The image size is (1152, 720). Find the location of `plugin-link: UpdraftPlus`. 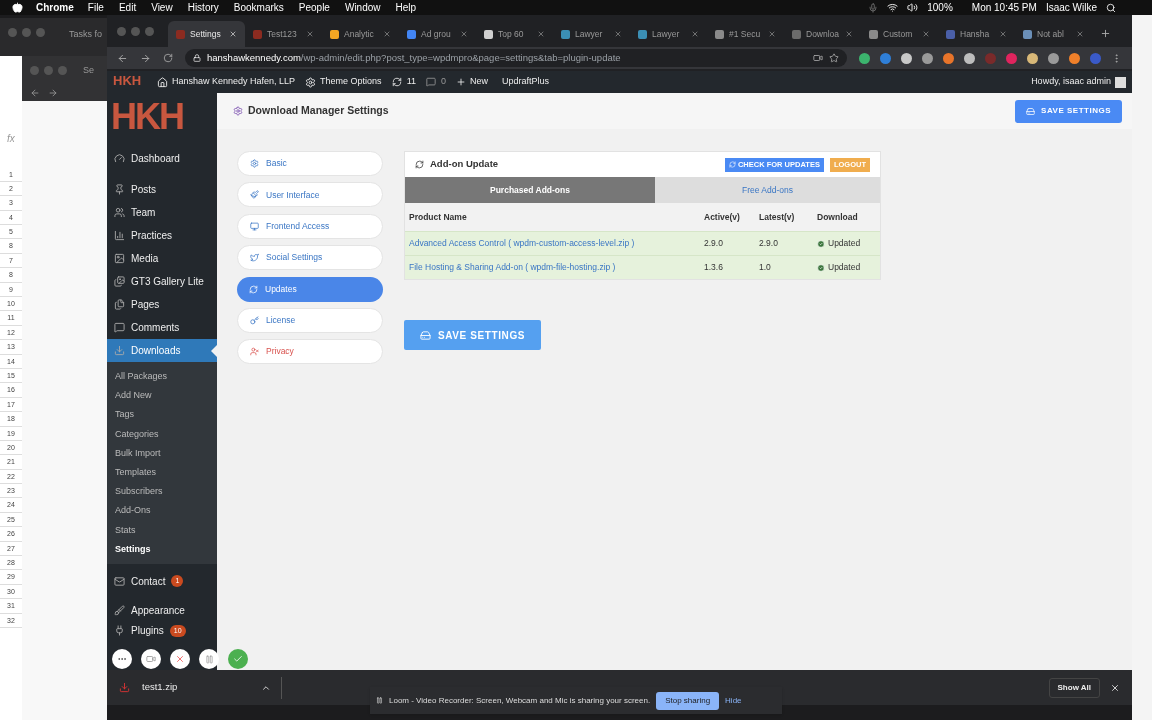

plugin-link: UpdraftPlus is located at coordinates (526, 82).